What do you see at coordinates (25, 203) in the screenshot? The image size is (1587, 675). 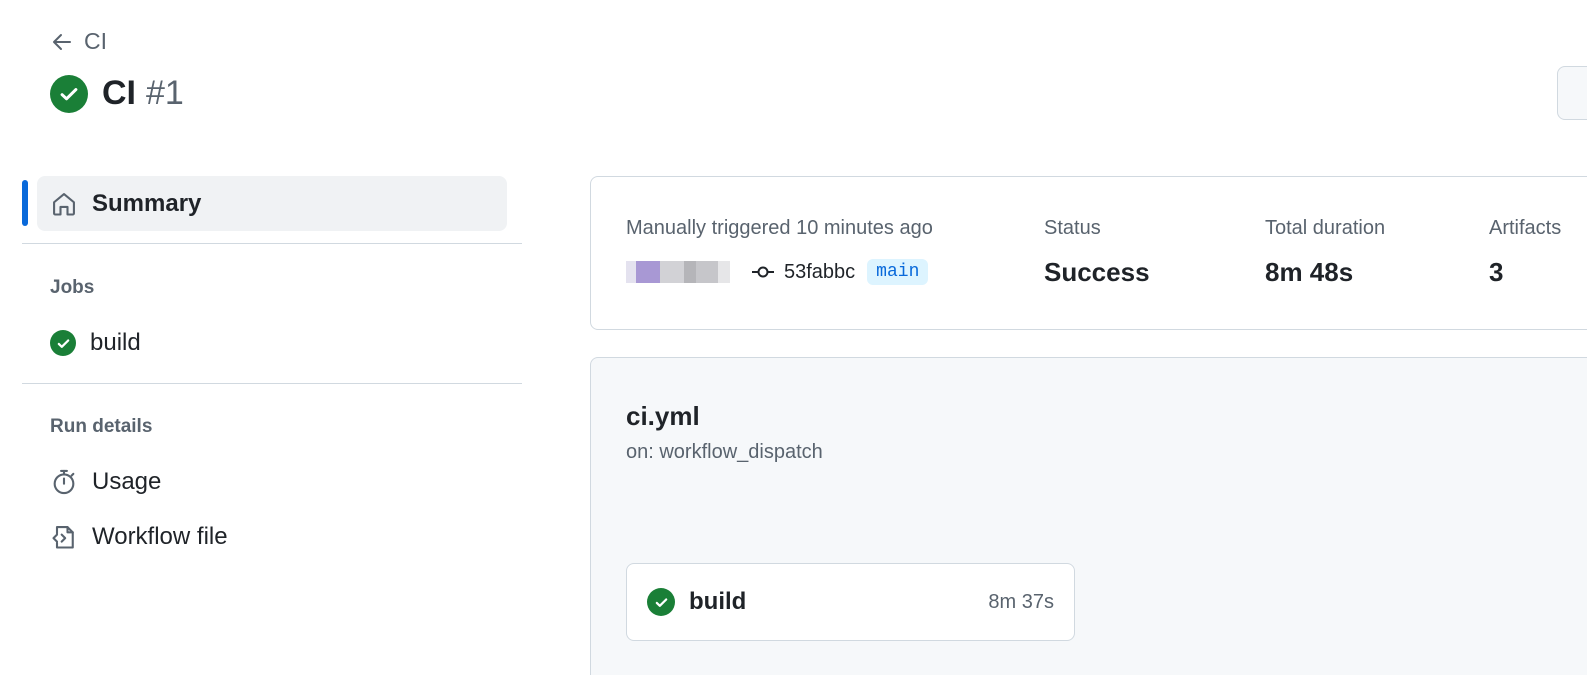 I see `active-indicator` at bounding box center [25, 203].